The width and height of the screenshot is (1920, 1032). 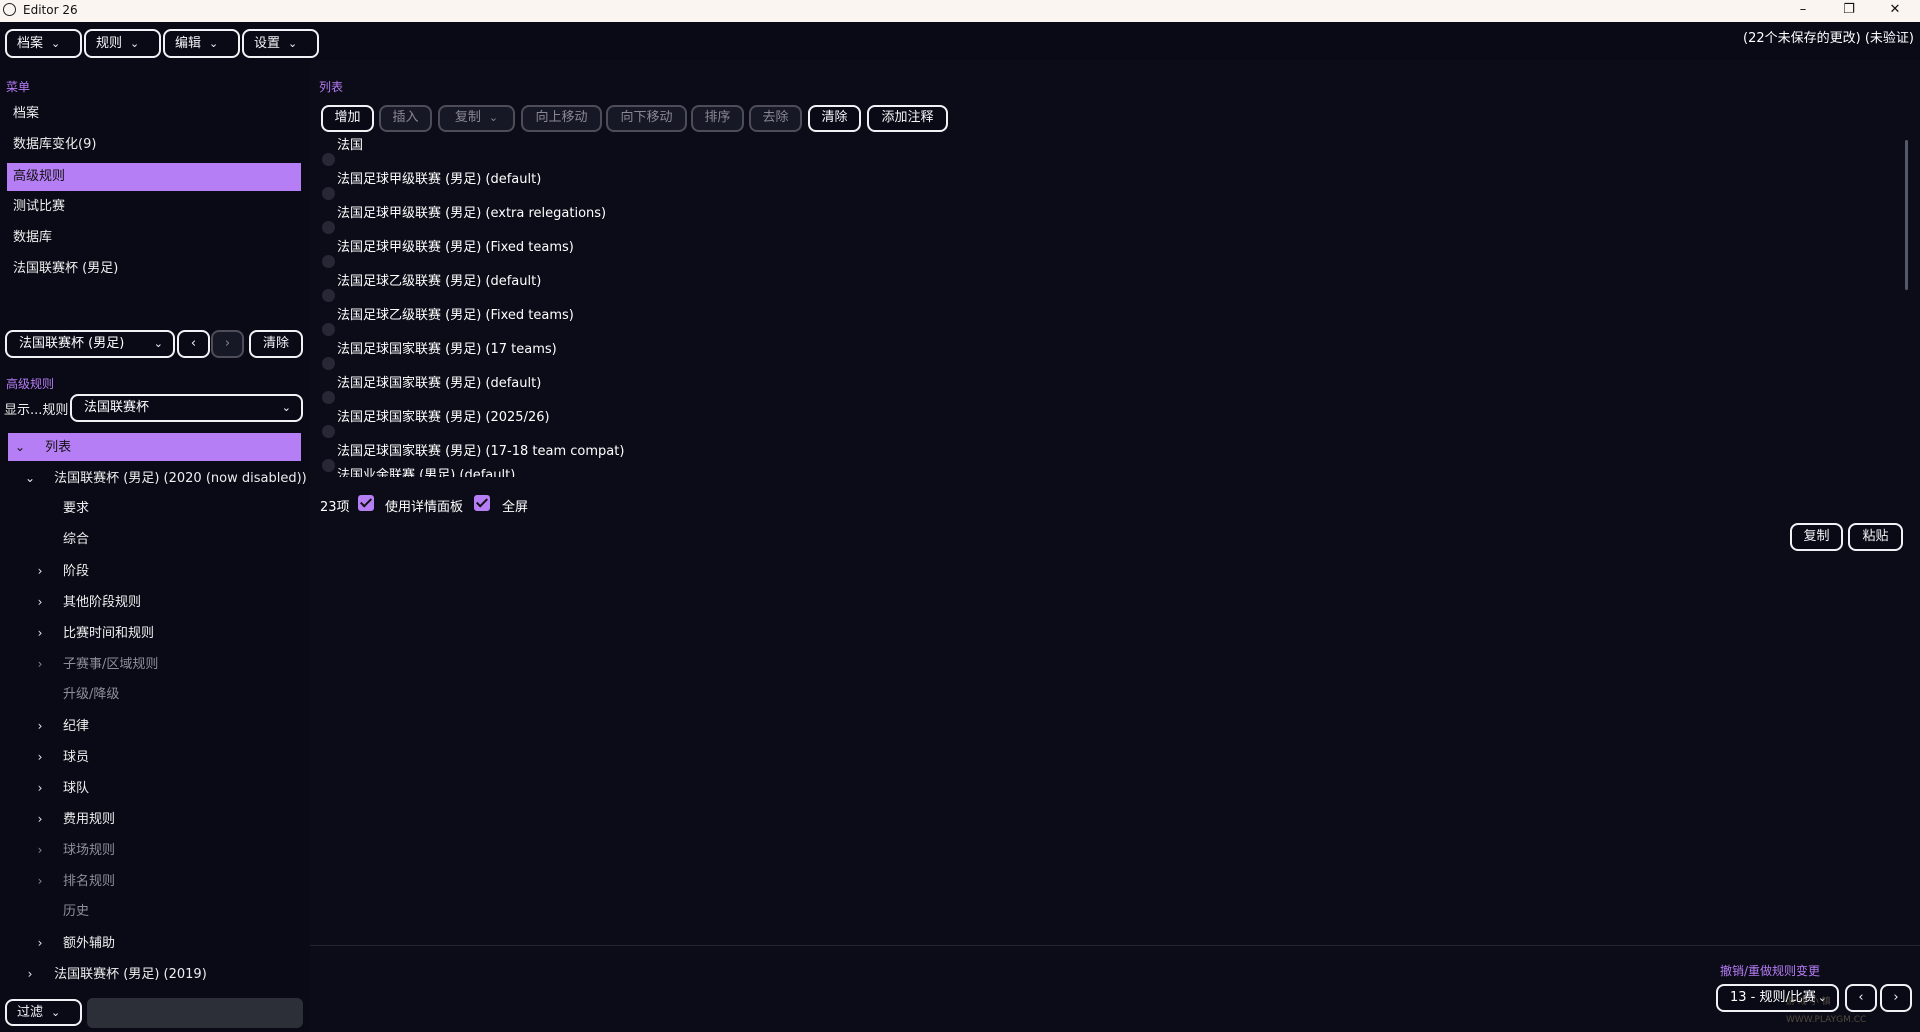 I want to click on tree-item-label: 阶段, so click(x=76, y=571).